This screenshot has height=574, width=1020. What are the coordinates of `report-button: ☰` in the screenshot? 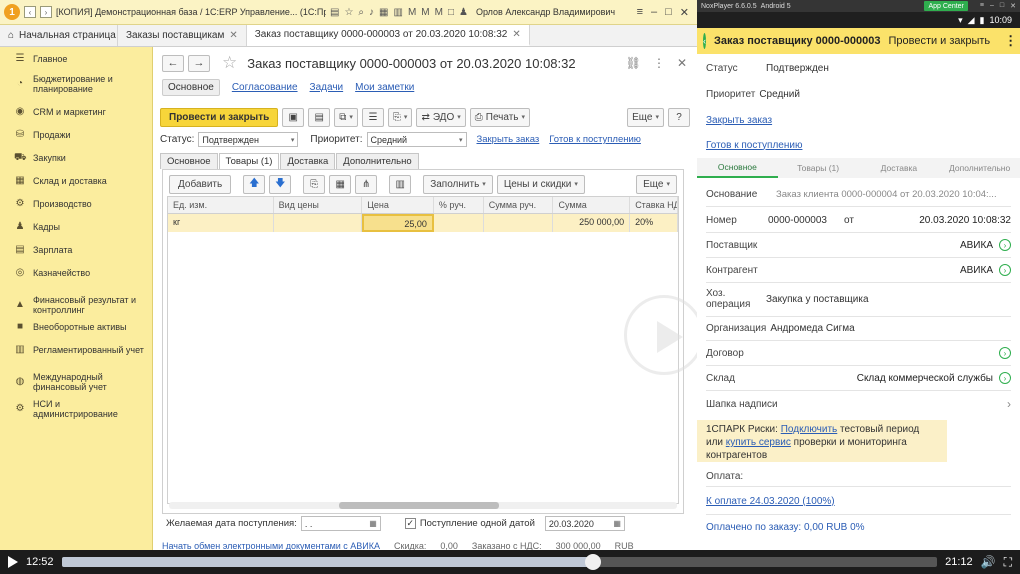 It's located at (372, 117).